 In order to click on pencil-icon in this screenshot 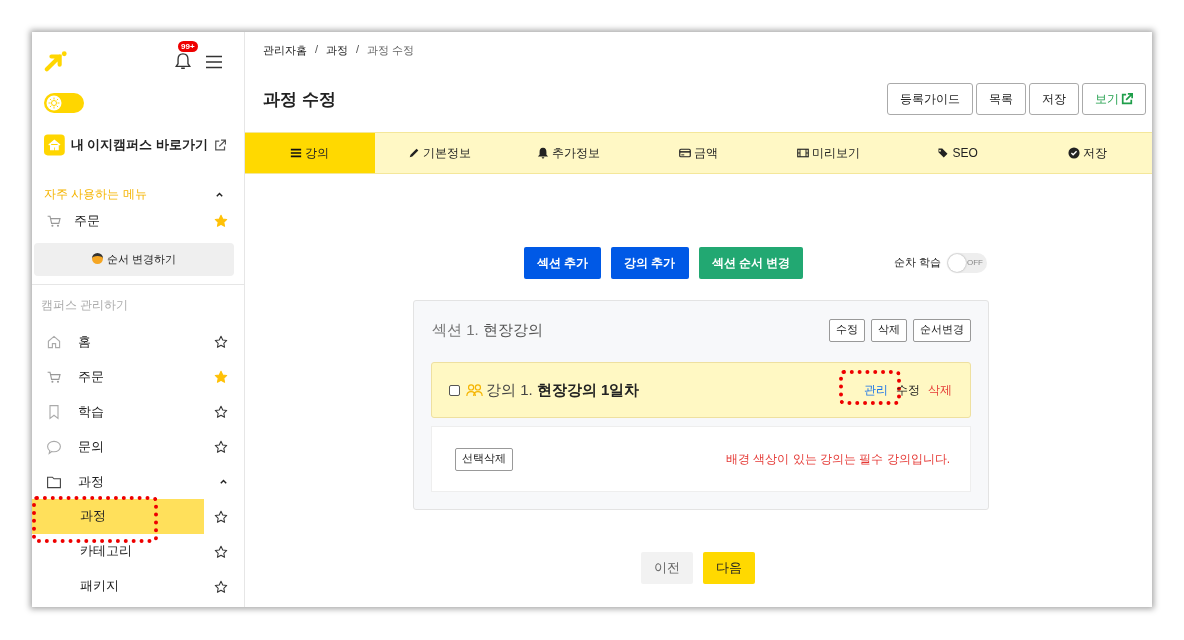, I will do `click(413, 153)`.